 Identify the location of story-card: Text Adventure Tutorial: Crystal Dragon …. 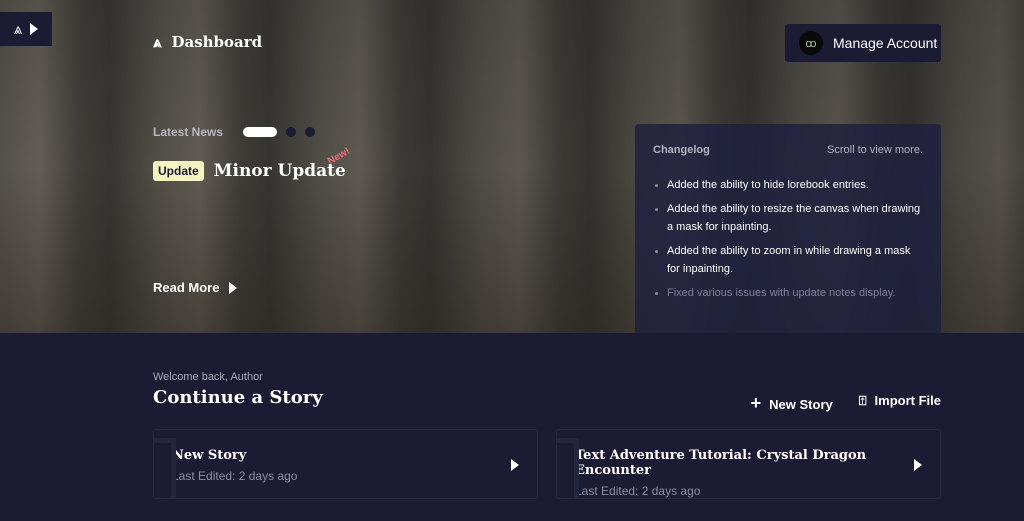
(748, 464).